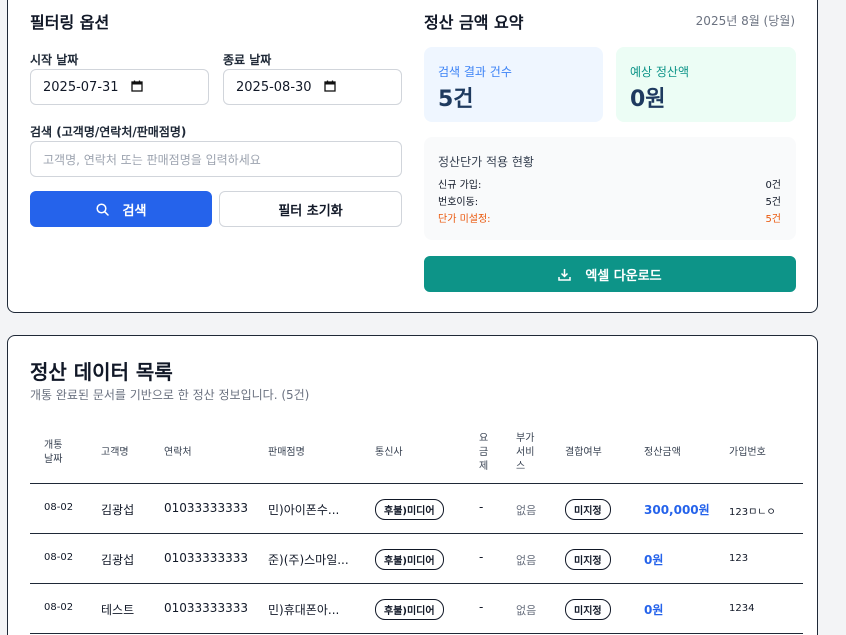 The width and height of the screenshot is (846, 635). I want to click on col-header-phone: 연락처, so click(178, 452).